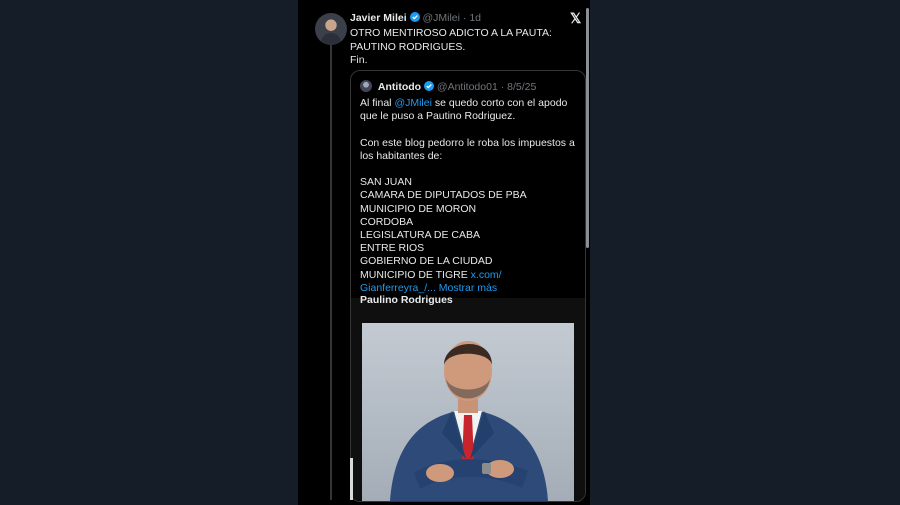  I want to click on mention-link: @JMilei, so click(413, 103).